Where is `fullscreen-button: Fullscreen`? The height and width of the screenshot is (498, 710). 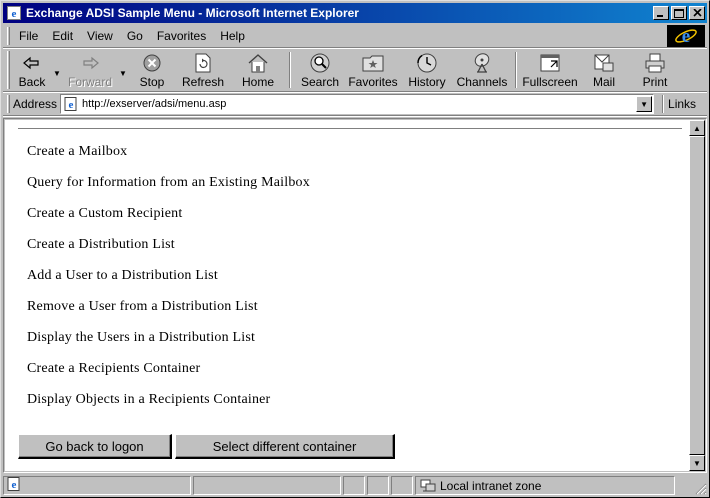
fullscreen-button: Fullscreen is located at coordinates (550, 70).